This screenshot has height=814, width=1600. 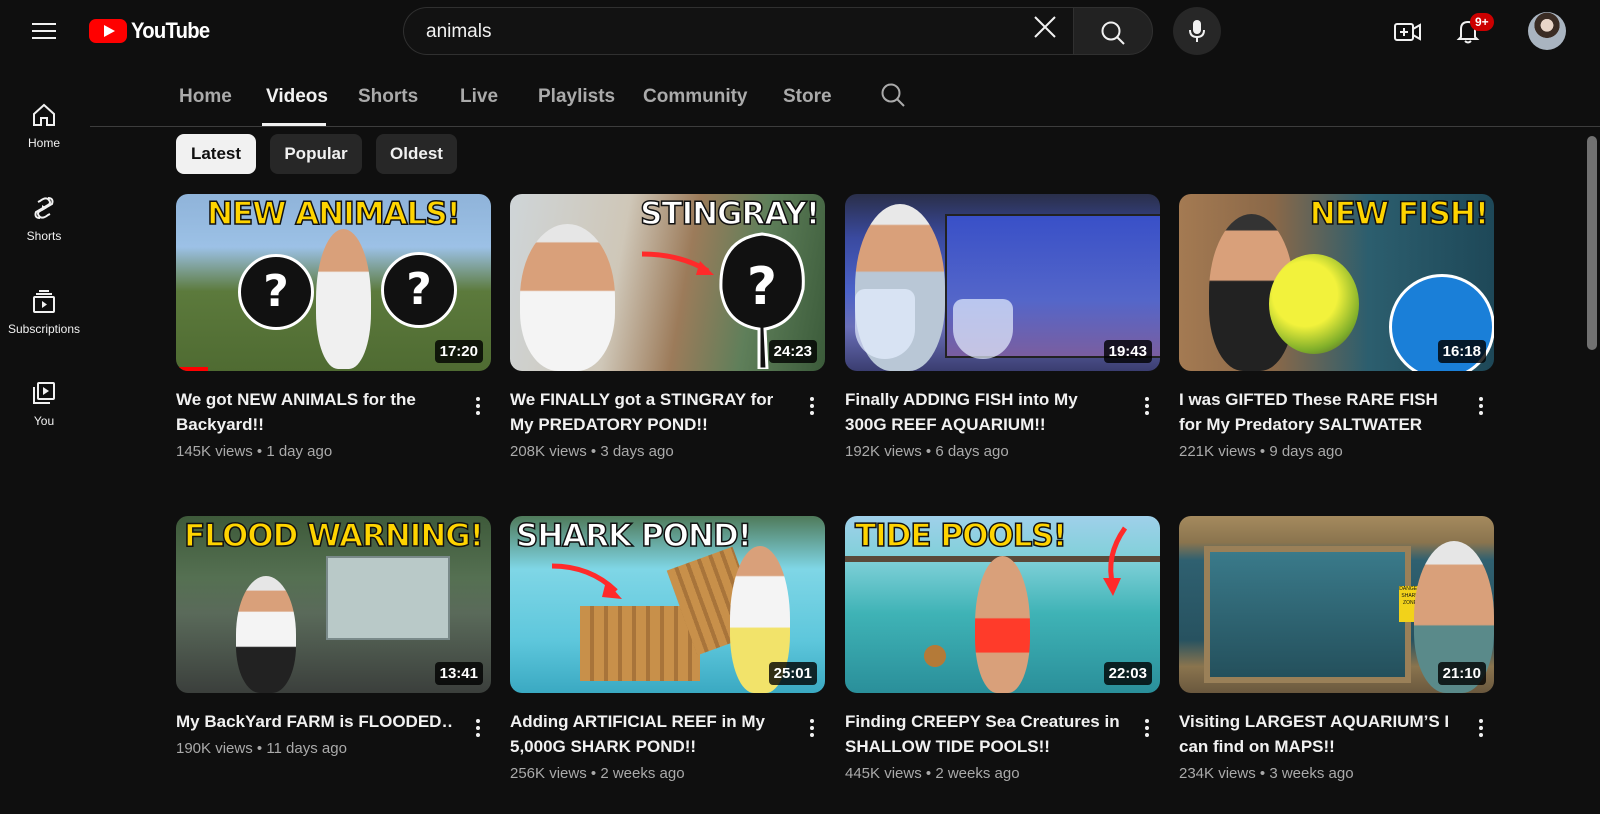 I want to click on video-thumbnail: FLOOD WARNING! 13:41, so click(x=333, y=604).